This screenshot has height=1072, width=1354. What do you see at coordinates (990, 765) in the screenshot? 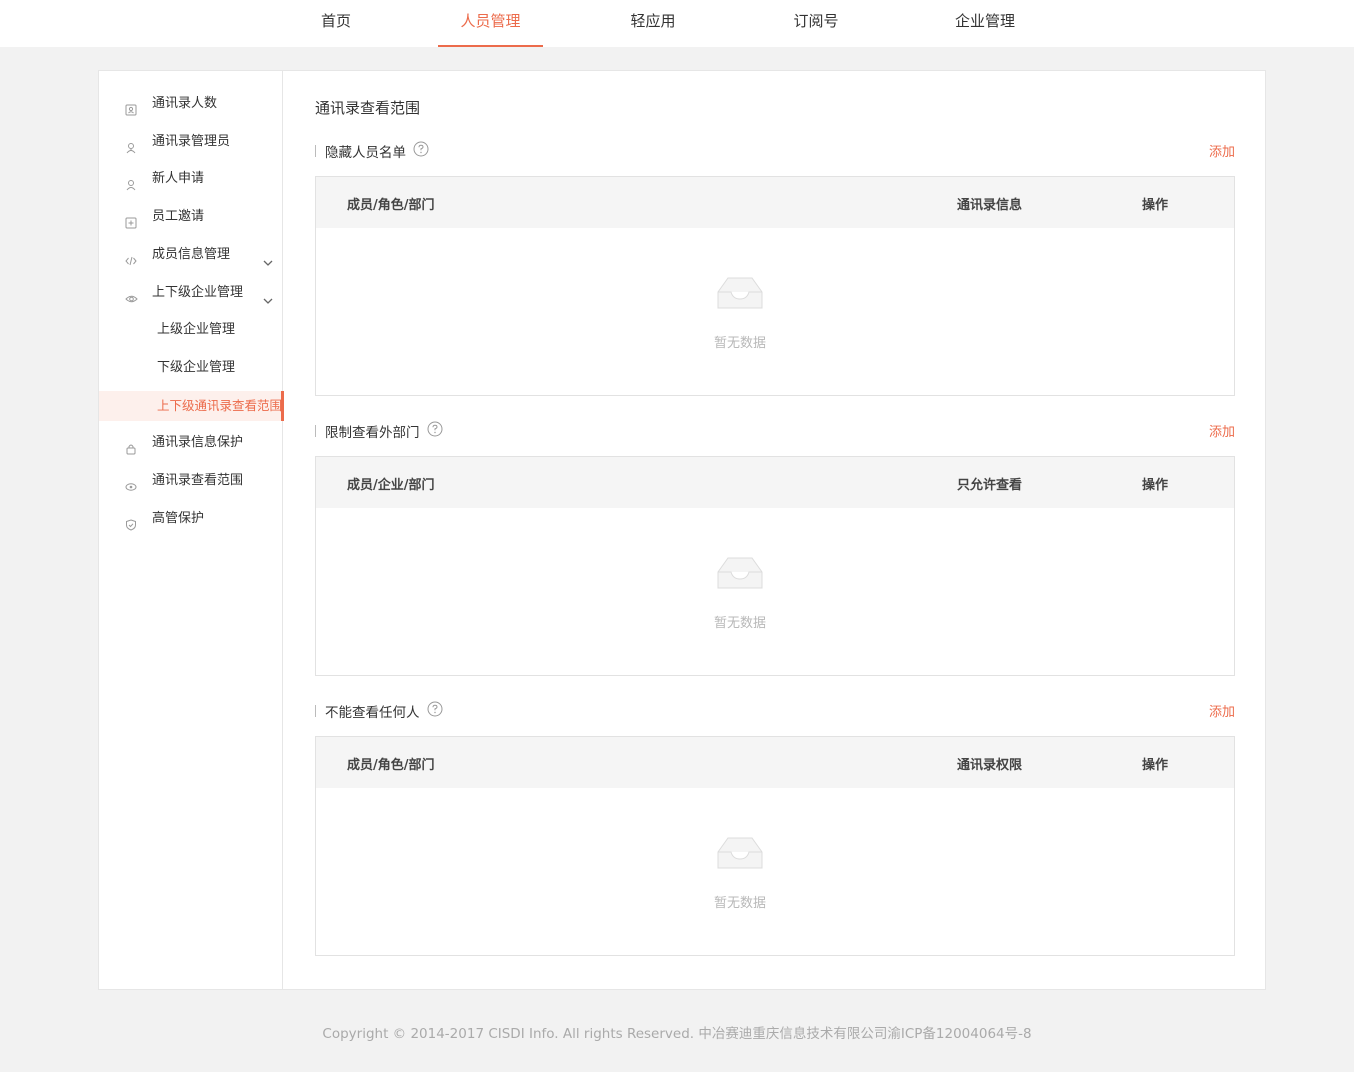
I see `column-header: 通讯录权限` at bounding box center [990, 765].